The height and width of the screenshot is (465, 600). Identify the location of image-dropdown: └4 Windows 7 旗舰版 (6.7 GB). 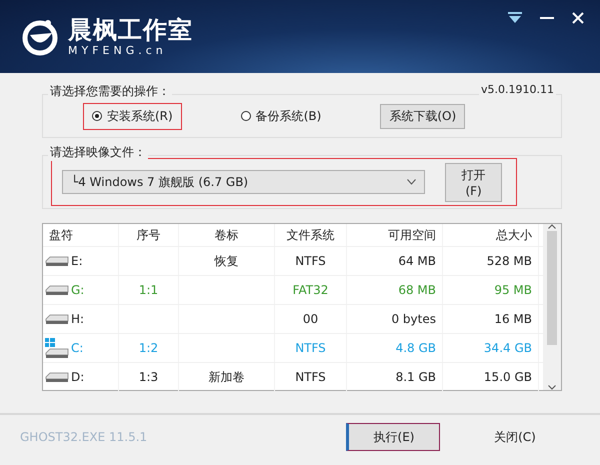
(244, 182).